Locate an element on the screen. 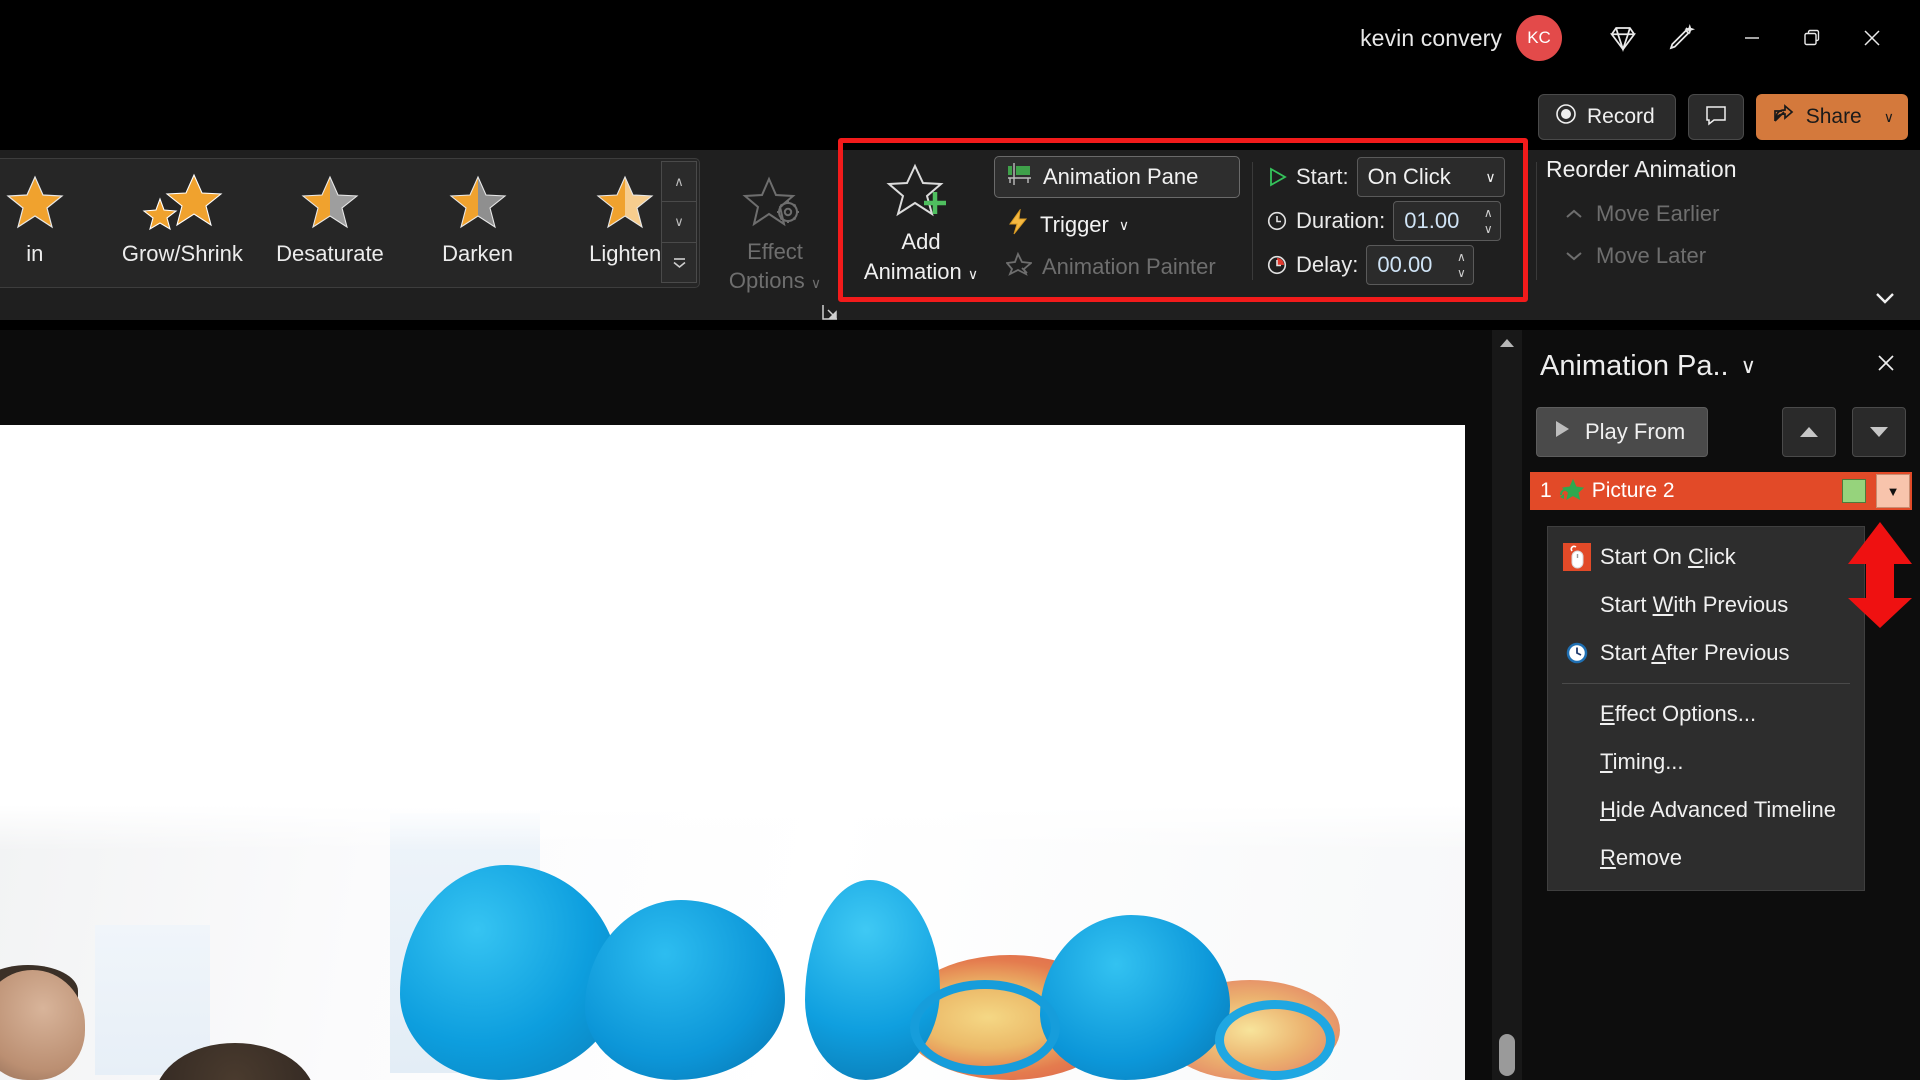  trigger-label: Trigger is located at coordinates (1074, 224).